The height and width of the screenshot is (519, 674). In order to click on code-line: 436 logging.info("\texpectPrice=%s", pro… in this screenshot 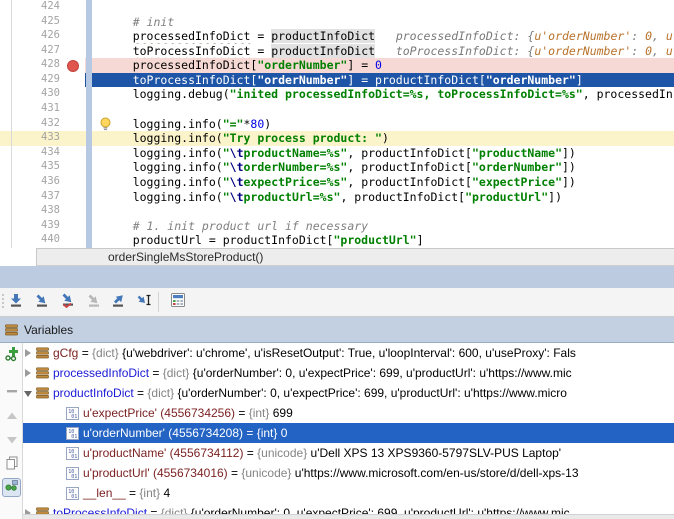, I will do `click(337, 182)`.